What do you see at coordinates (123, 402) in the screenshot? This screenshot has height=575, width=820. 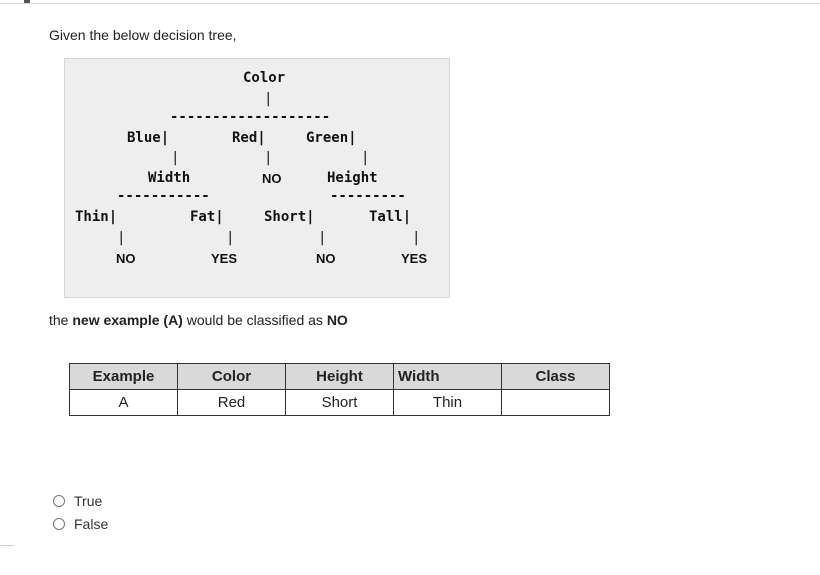 I see `cell-example: A` at bounding box center [123, 402].